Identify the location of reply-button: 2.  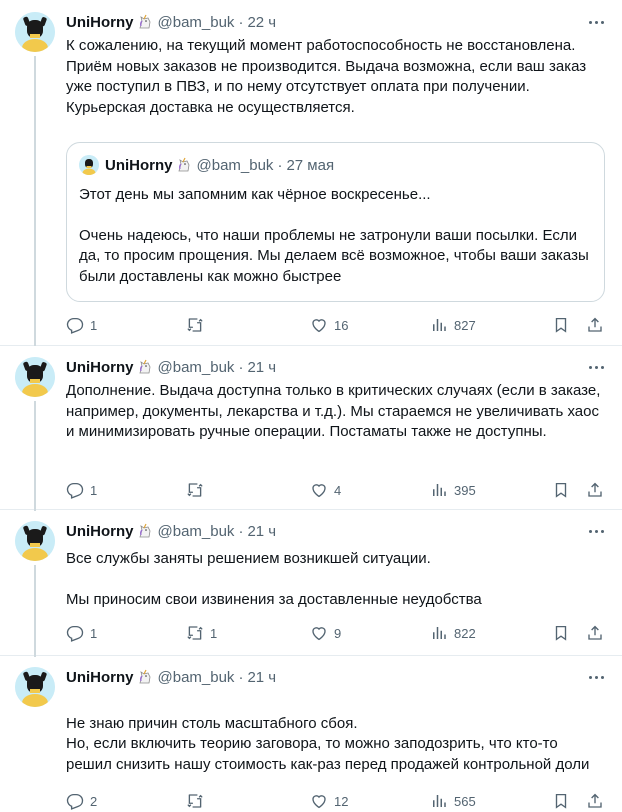
(81, 801).